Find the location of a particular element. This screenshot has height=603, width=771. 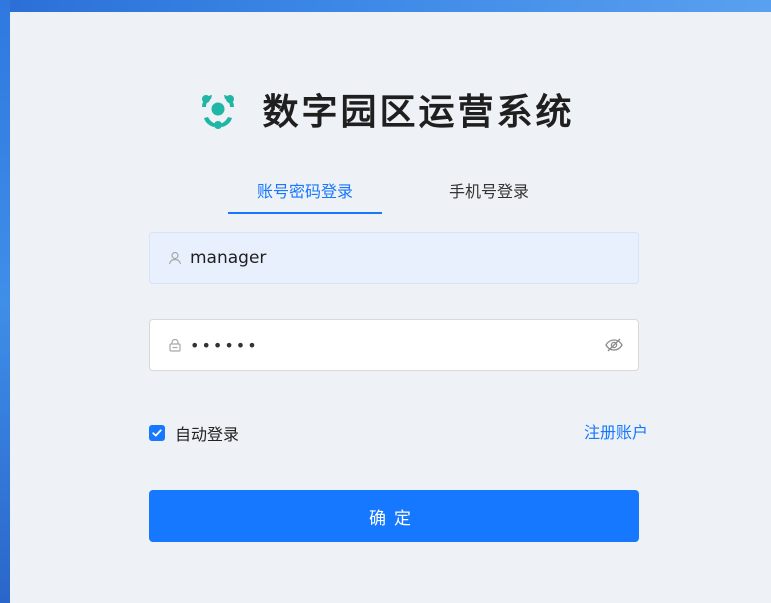

username-field: manager is located at coordinates (394, 258).